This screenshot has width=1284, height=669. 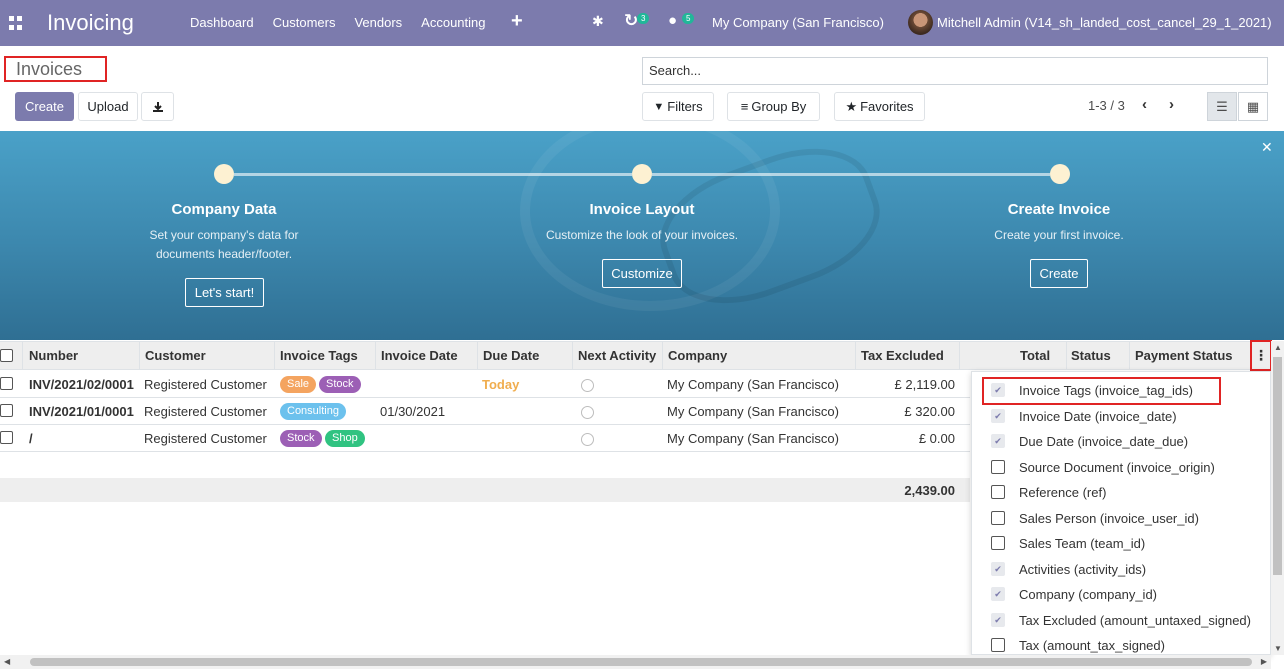 I want to click on pager-previous-icon: ‹, so click(x=1144, y=104).